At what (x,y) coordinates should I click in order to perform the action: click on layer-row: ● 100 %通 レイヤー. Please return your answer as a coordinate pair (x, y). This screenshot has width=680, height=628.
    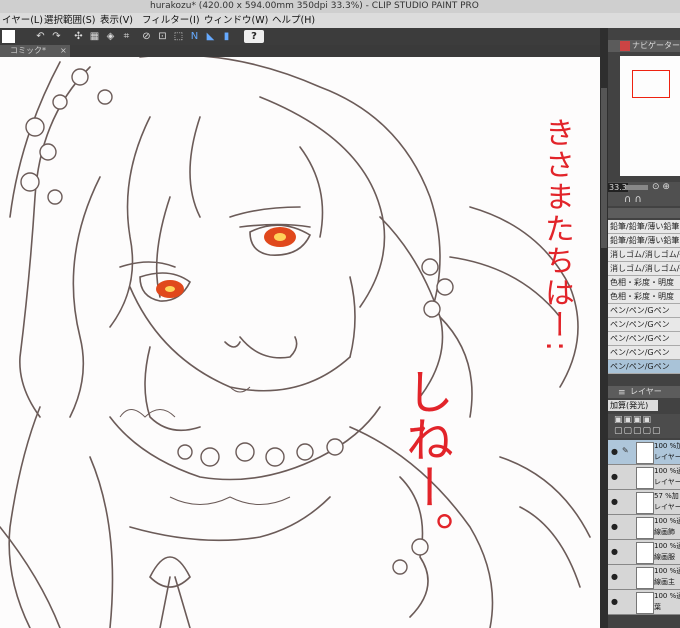
    Looking at the image, I should click on (644, 477).